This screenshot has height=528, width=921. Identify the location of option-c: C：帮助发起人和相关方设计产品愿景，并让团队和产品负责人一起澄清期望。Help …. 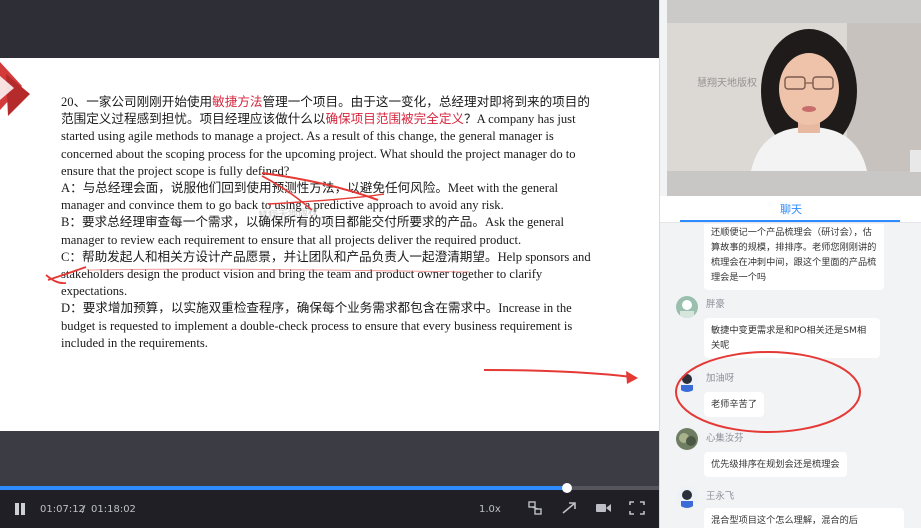
(326, 274).